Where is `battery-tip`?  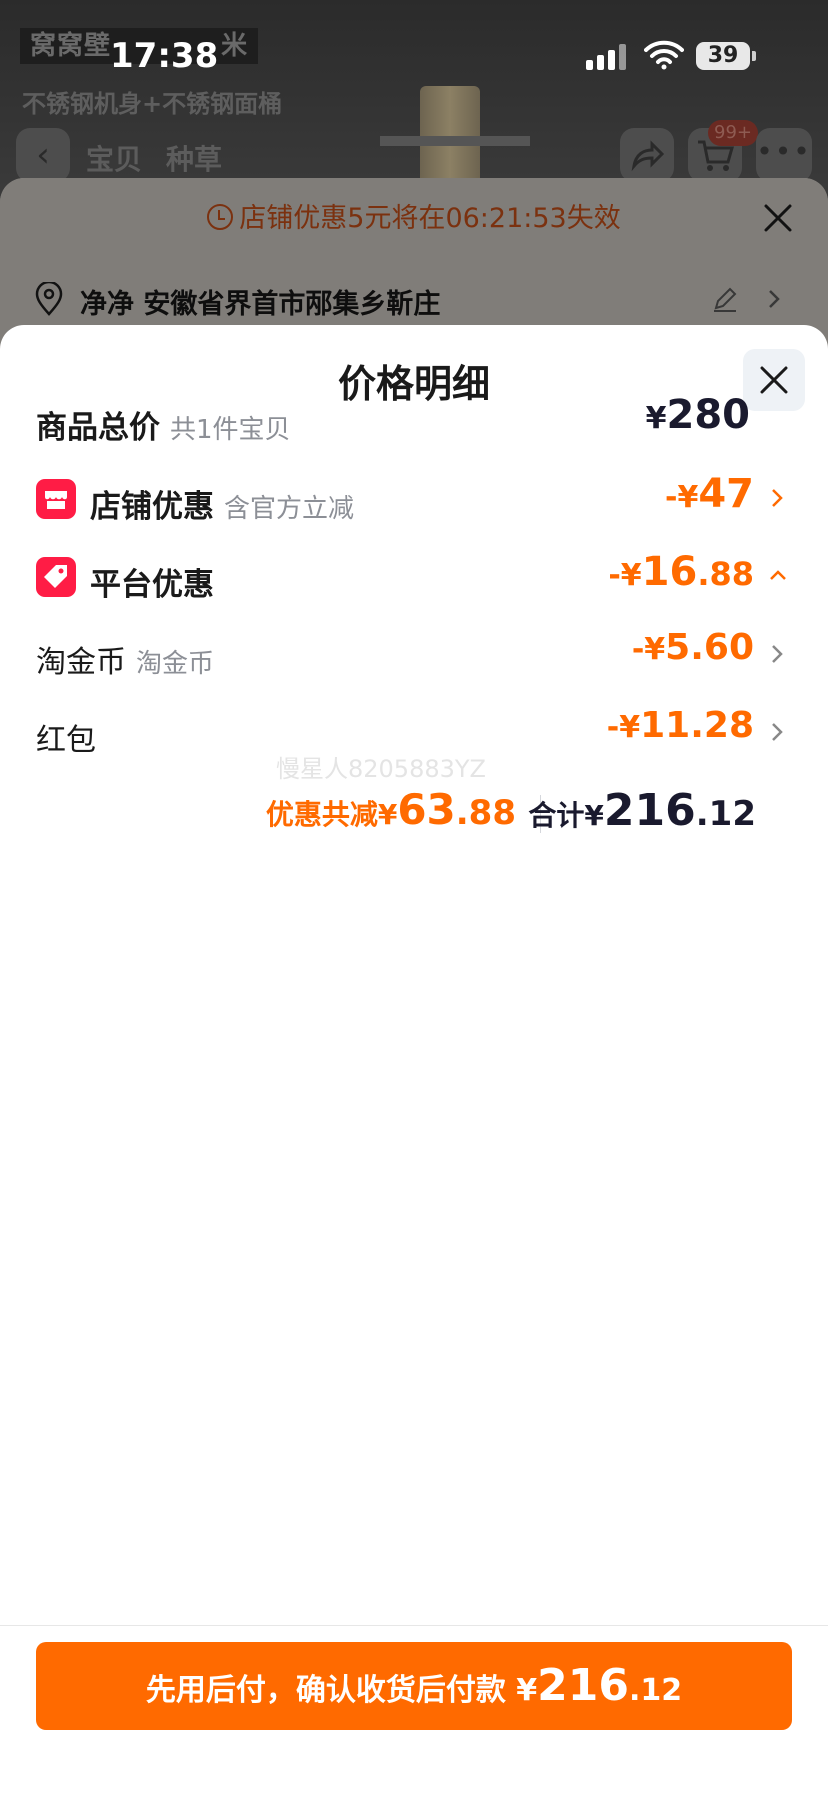 battery-tip is located at coordinates (754, 56).